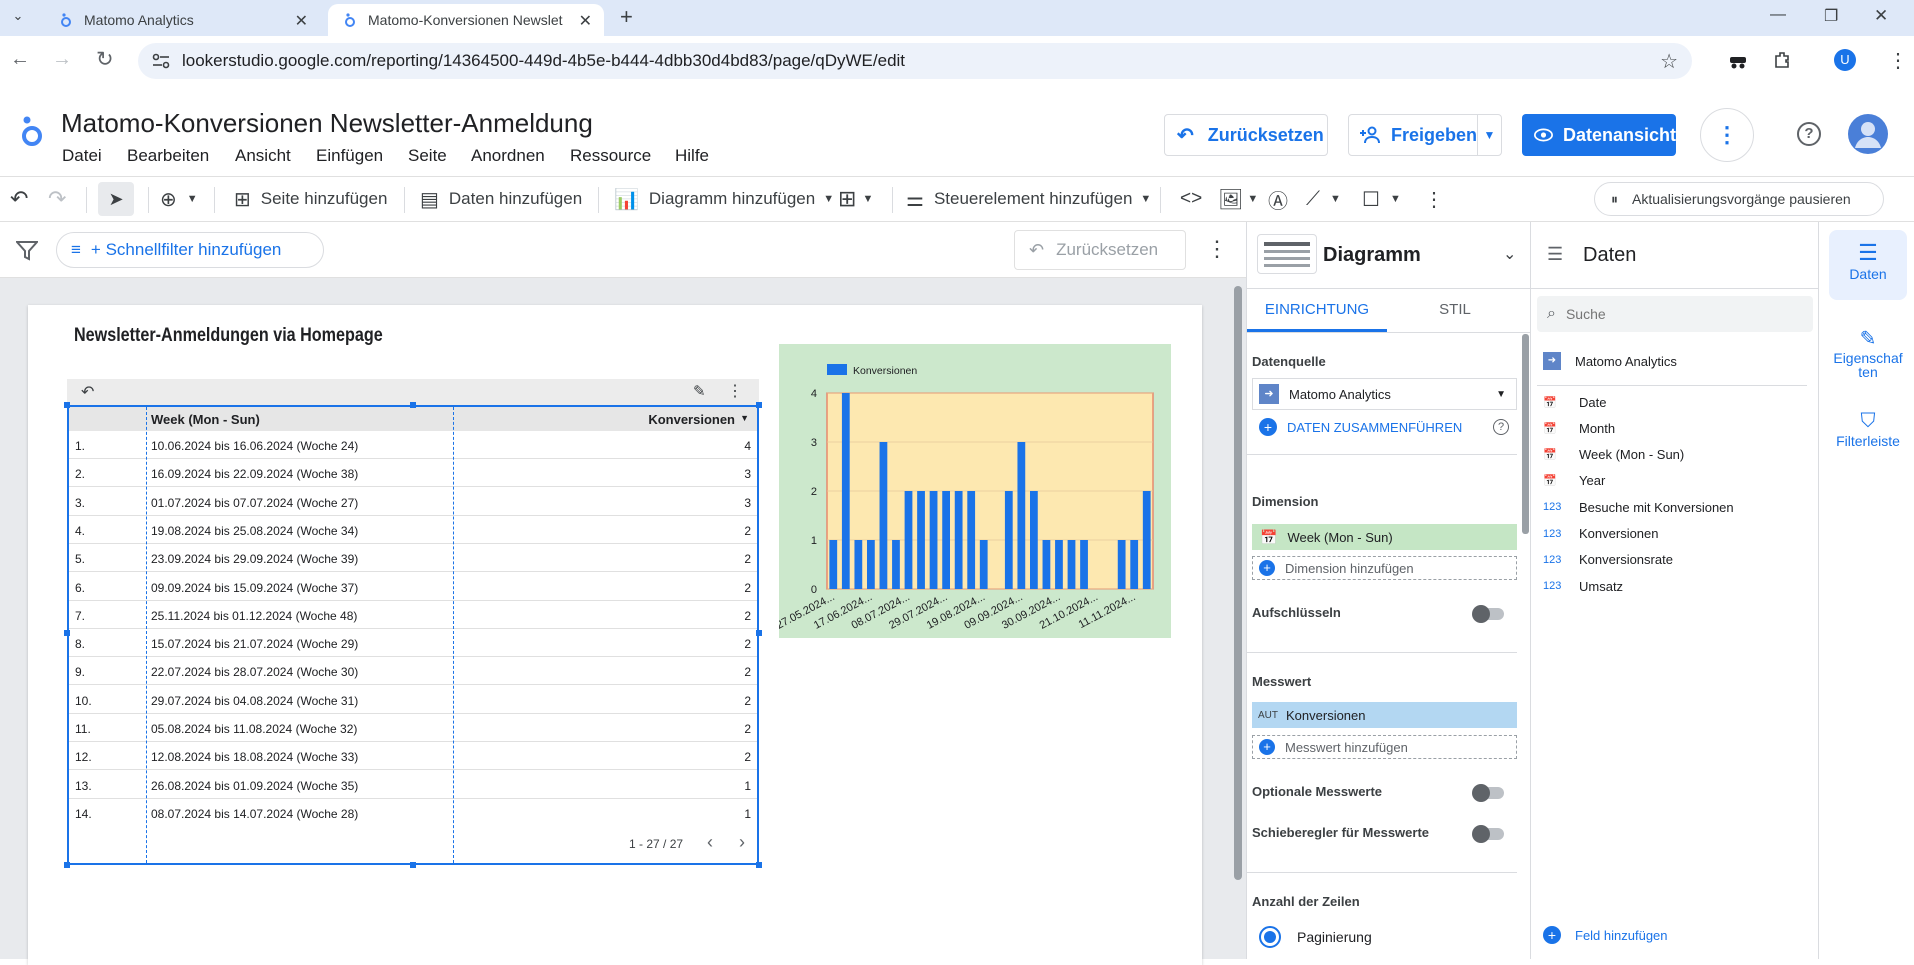 This screenshot has width=1914, height=965. Describe the element at coordinates (1191, 199) in the screenshot. I see `embed-code-icon: <>` at that location.